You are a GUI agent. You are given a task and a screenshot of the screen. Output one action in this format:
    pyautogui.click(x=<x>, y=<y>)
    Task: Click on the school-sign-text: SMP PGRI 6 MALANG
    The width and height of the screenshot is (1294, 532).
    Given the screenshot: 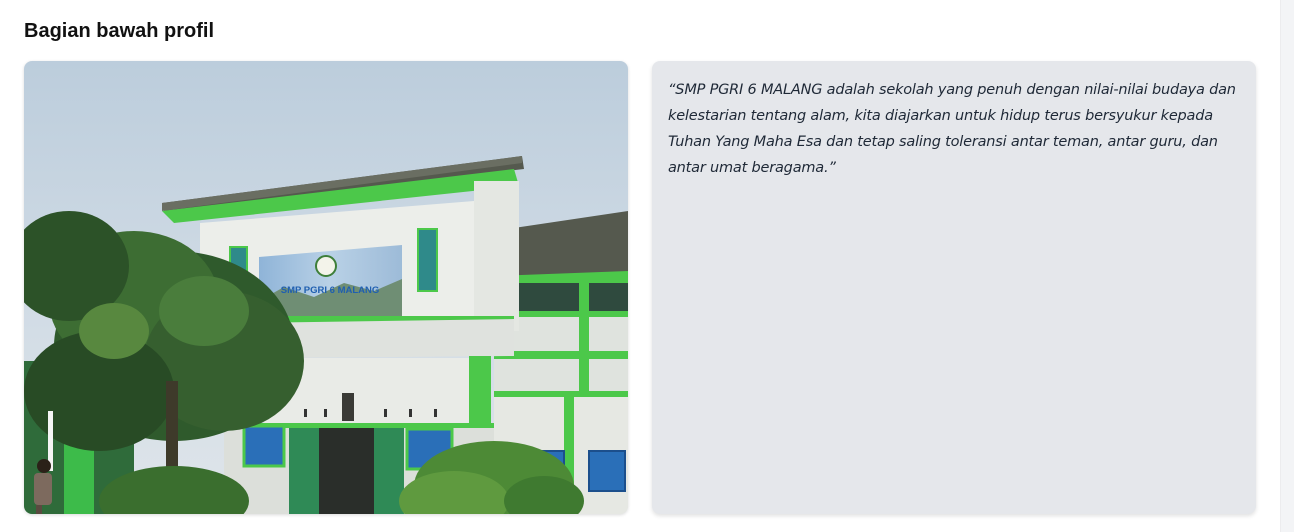 What is the action you would take?
    pyautogui.click(x=330, y=290)
    